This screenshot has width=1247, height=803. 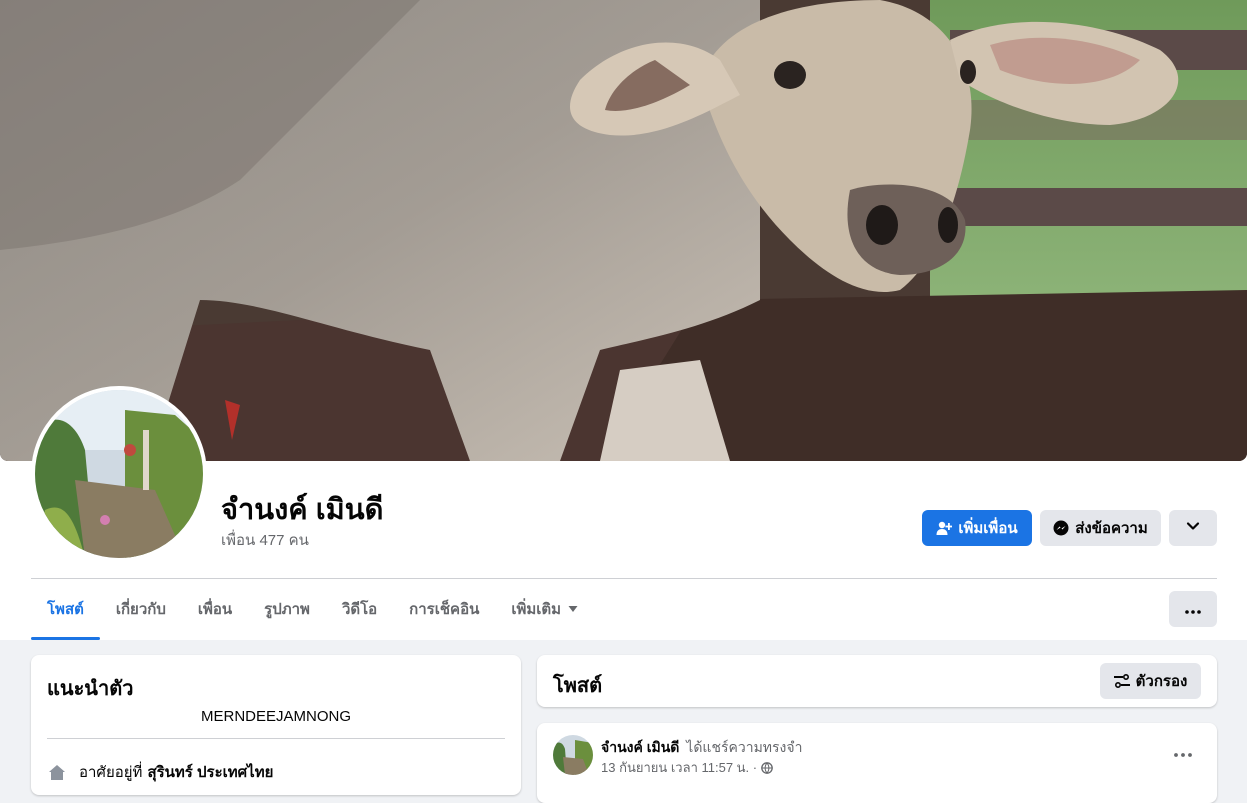 I want to click on lives-in-prefix: อาศัยอยู่ที่, so click(x=111, y=772).